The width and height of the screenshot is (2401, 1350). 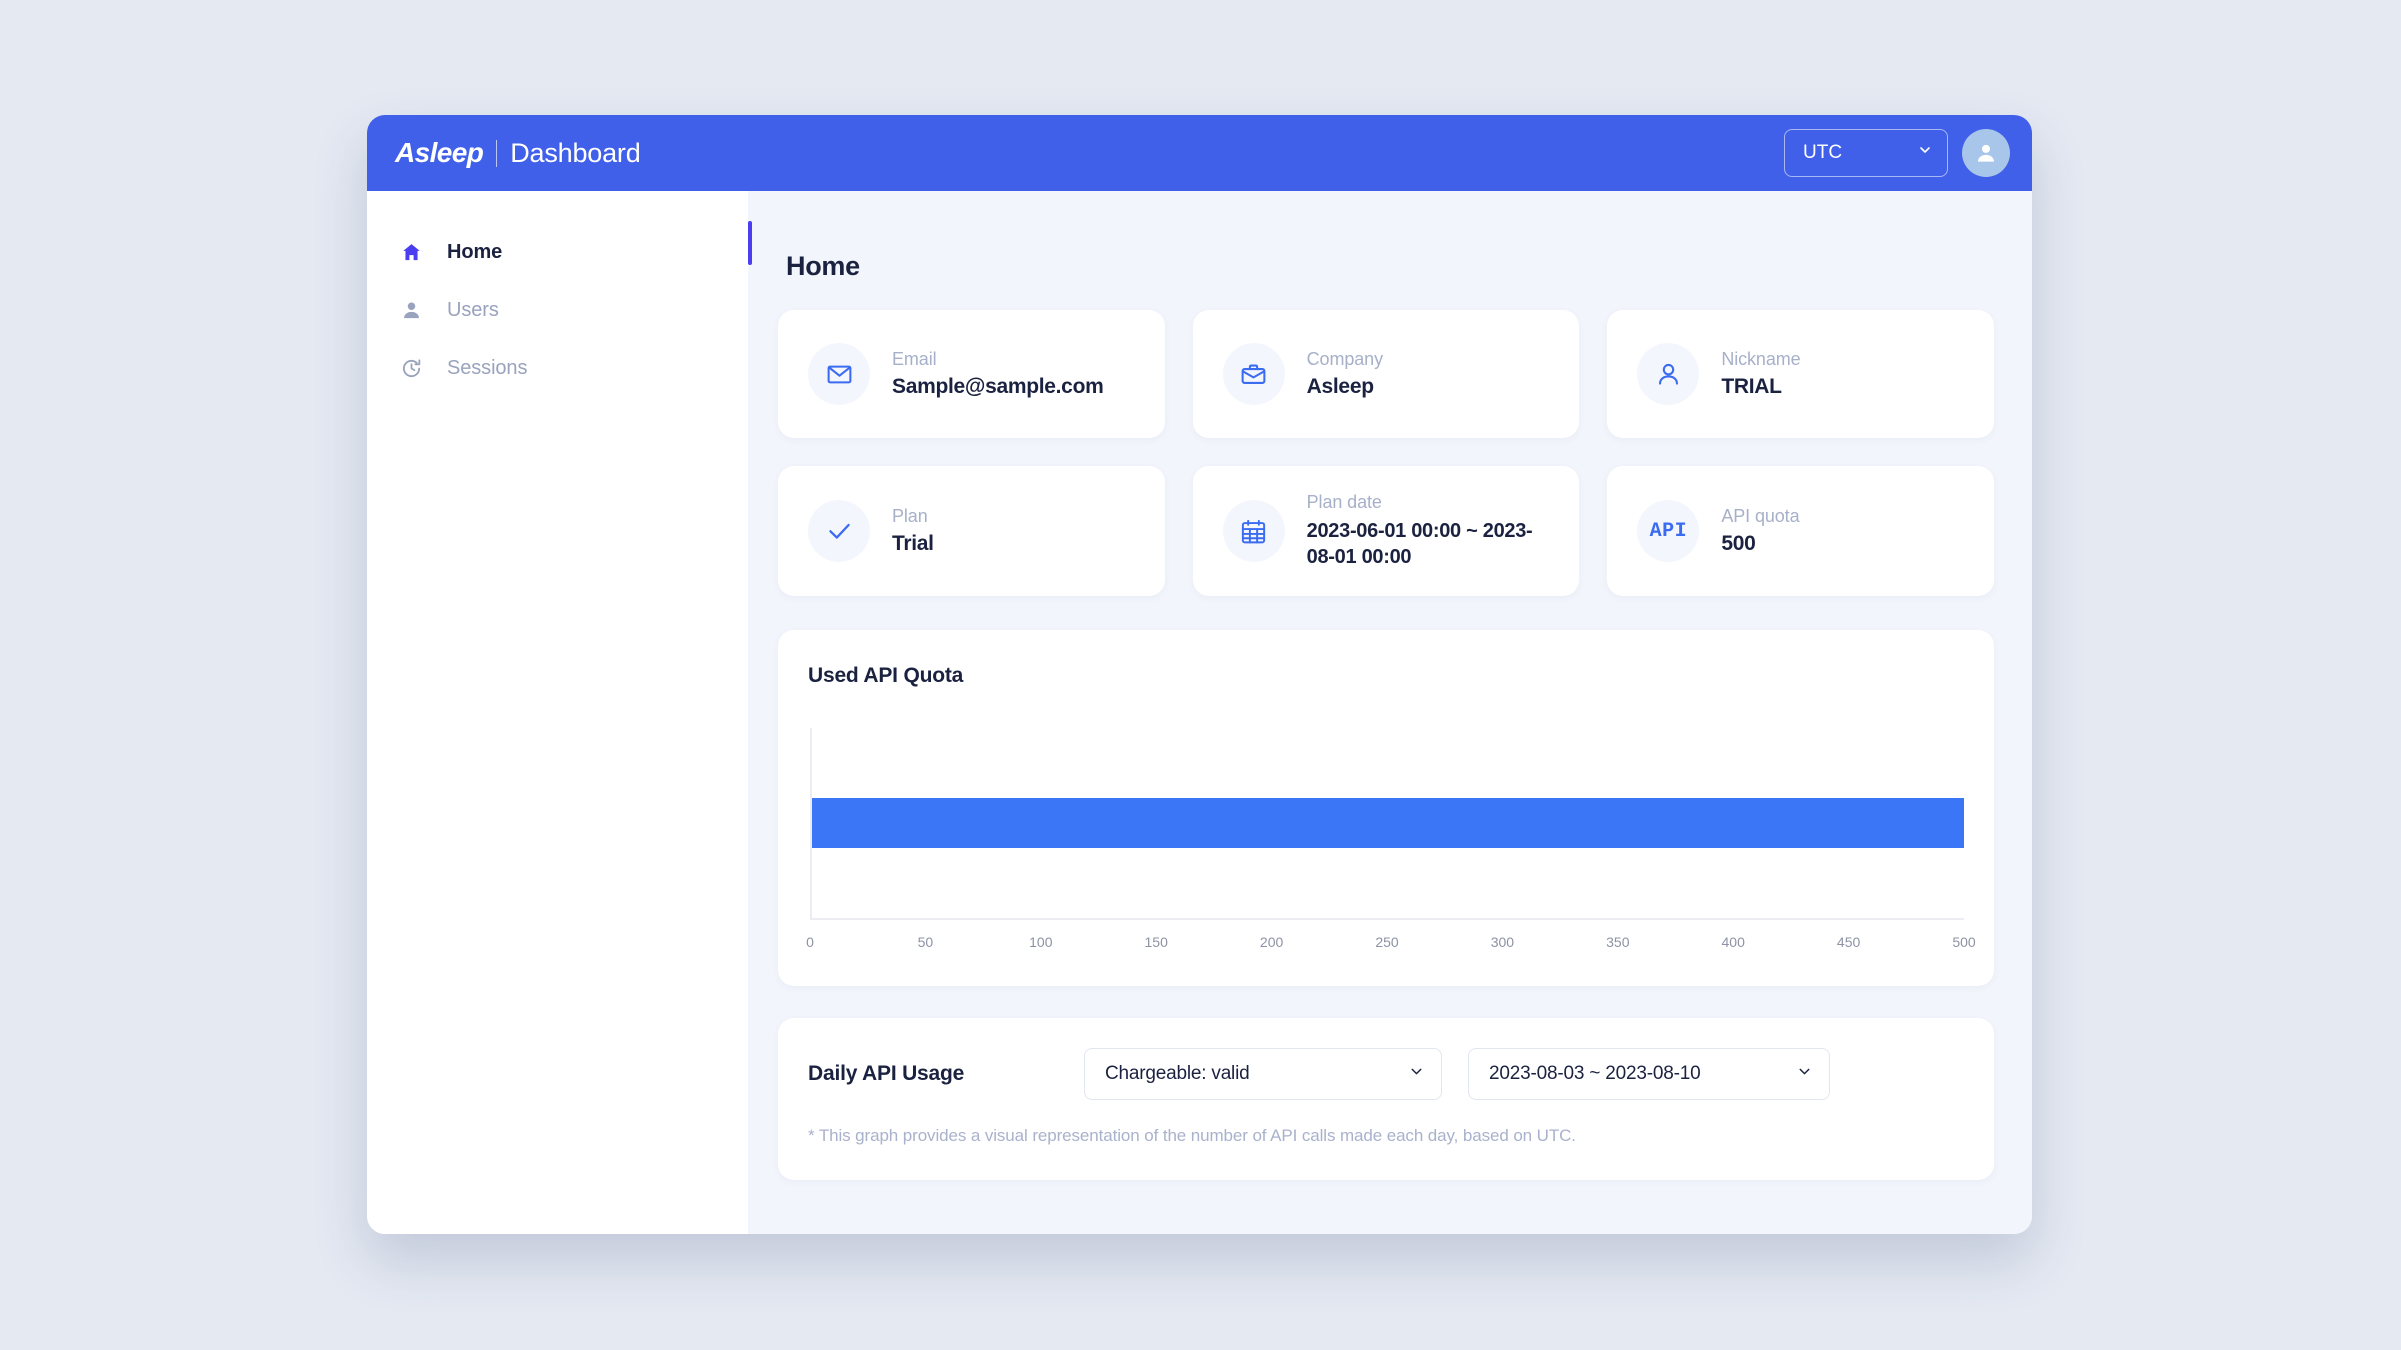 What do you see at coordinates (1253, 531) in the screenshot?
I see `calendar-icon` at bounding box center [1253, 531].